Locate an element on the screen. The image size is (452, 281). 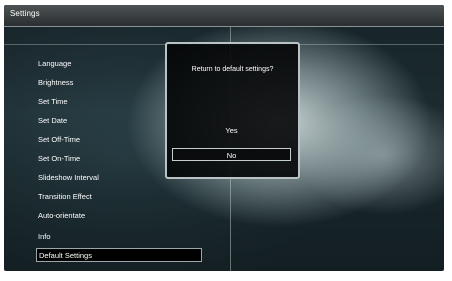
menu-item-auto-orientate: Auto-orientate is located at coordinates (61, 216).